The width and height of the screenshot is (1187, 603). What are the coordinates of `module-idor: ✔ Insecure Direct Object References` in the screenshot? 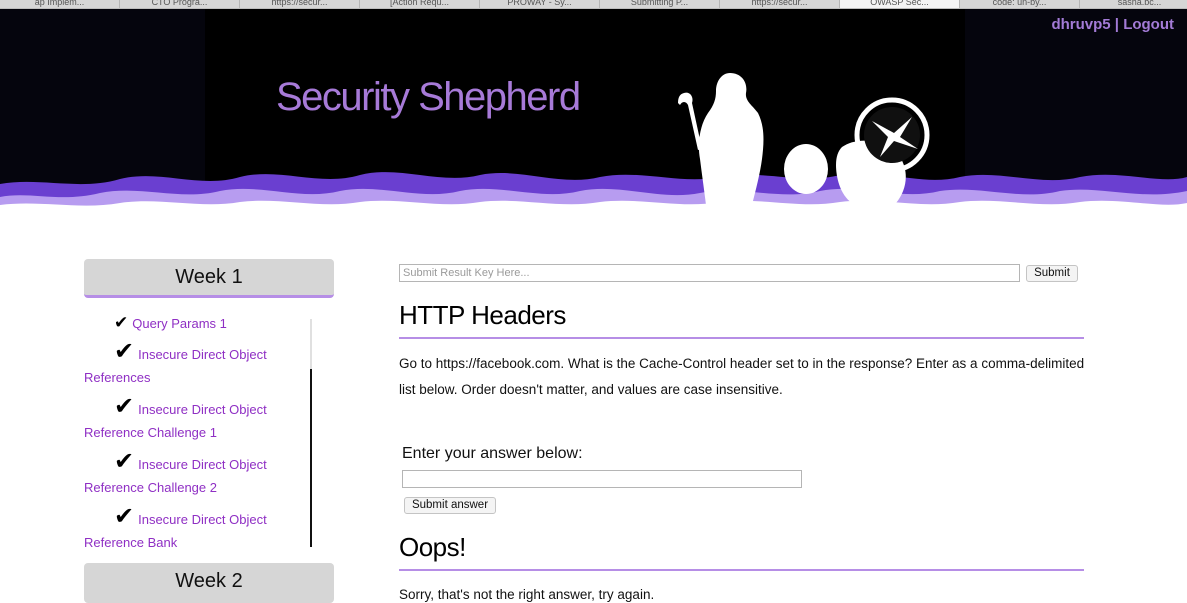 It's located at (199, 362).